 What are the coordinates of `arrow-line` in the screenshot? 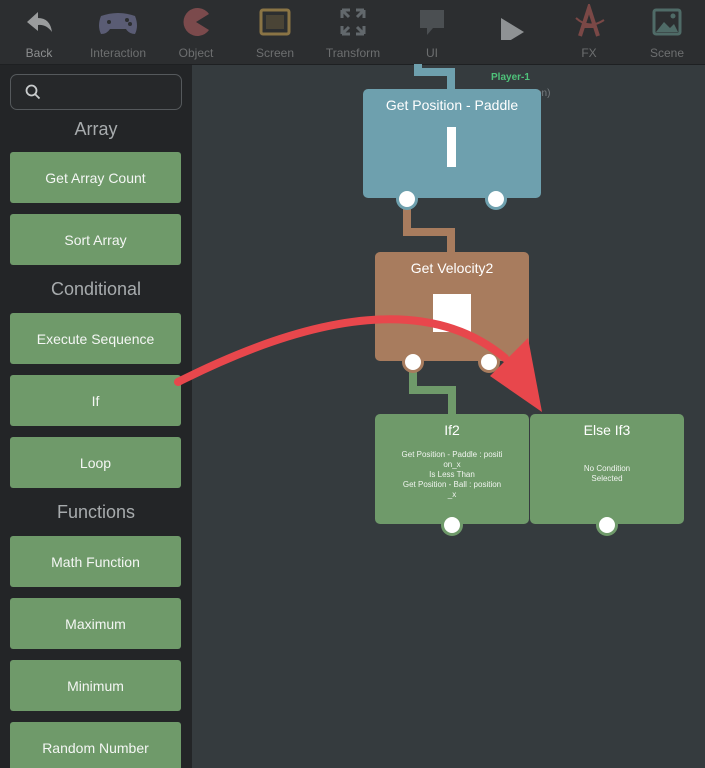 It's located at (341, 350).